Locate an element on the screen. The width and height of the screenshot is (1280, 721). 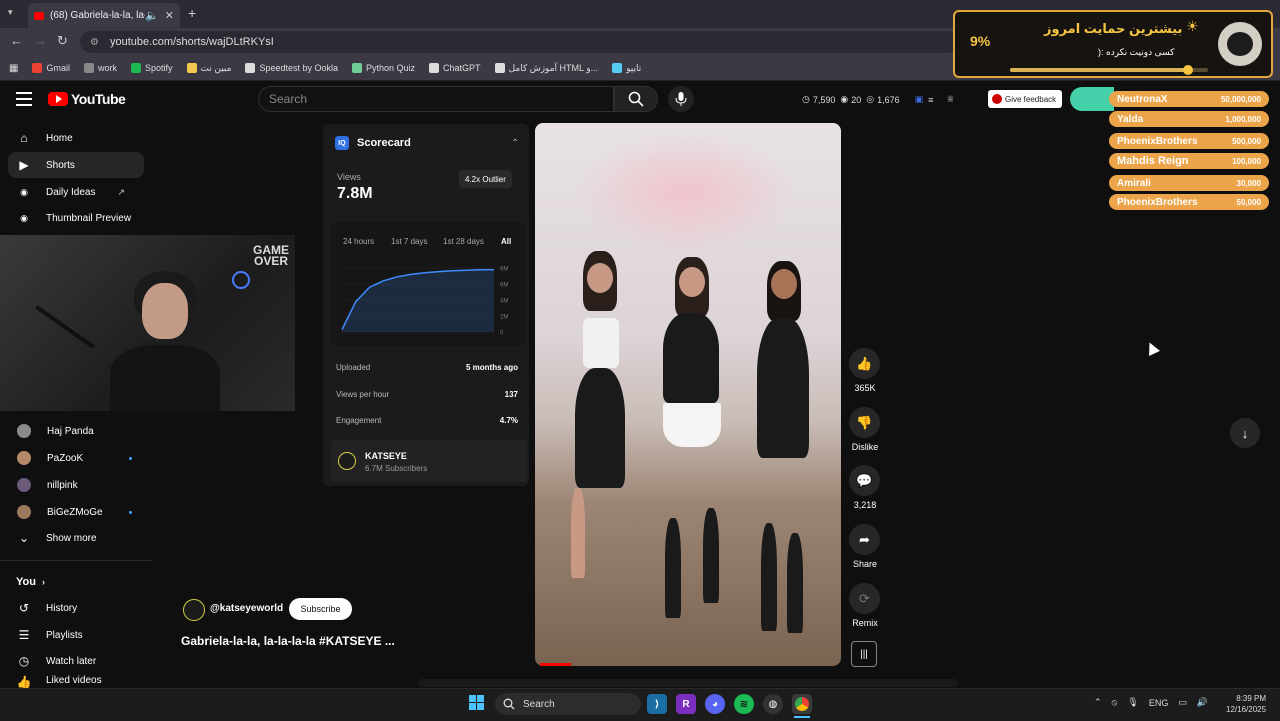
taskbar-search: Search is located at coordinates (568, 704).